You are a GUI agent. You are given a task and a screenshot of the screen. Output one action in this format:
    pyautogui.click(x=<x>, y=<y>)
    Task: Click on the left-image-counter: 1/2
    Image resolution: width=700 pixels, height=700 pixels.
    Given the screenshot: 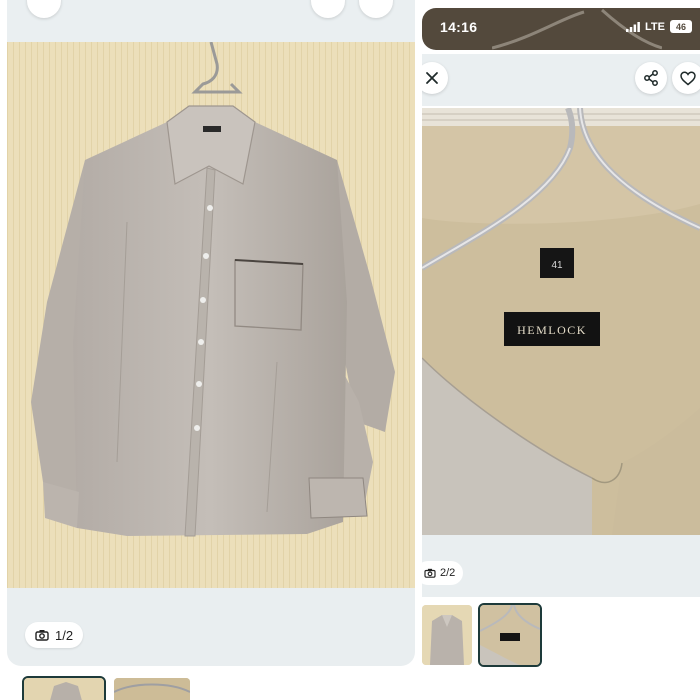 What is the action you would take?
    pyautogui.click(x=54, y=635)
    